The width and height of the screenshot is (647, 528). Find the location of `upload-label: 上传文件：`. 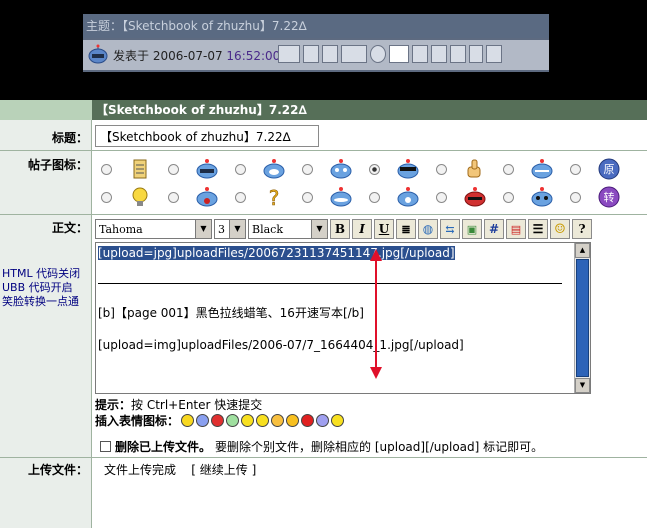

upload-label: 上传文件： is located at coordinates (57, 470).